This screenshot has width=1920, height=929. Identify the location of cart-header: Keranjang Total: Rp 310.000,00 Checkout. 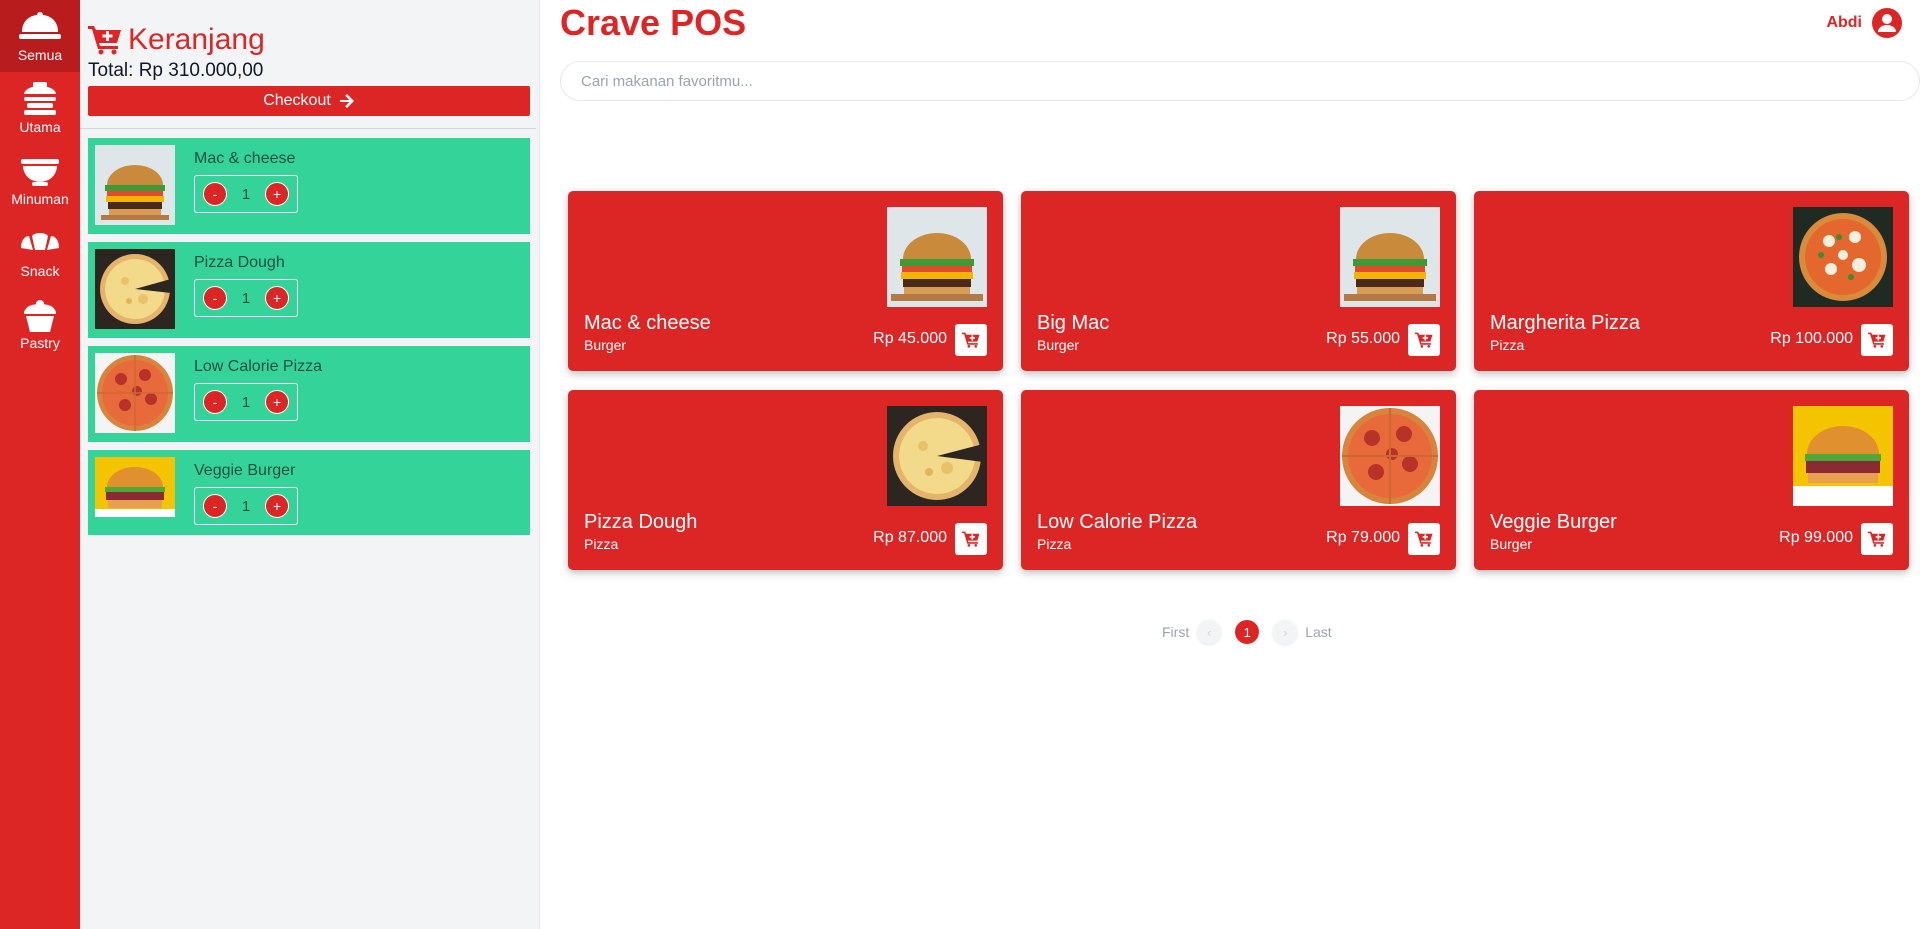
(309, 58).